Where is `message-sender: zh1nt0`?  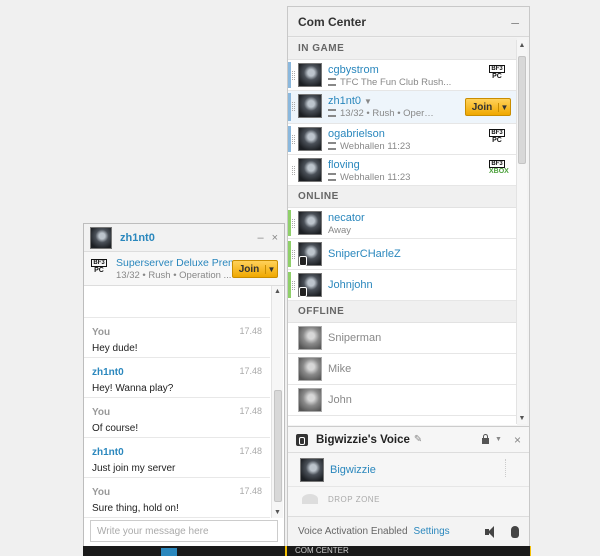 message-sender: zh1nt0 is located at coordinates (108, 452).